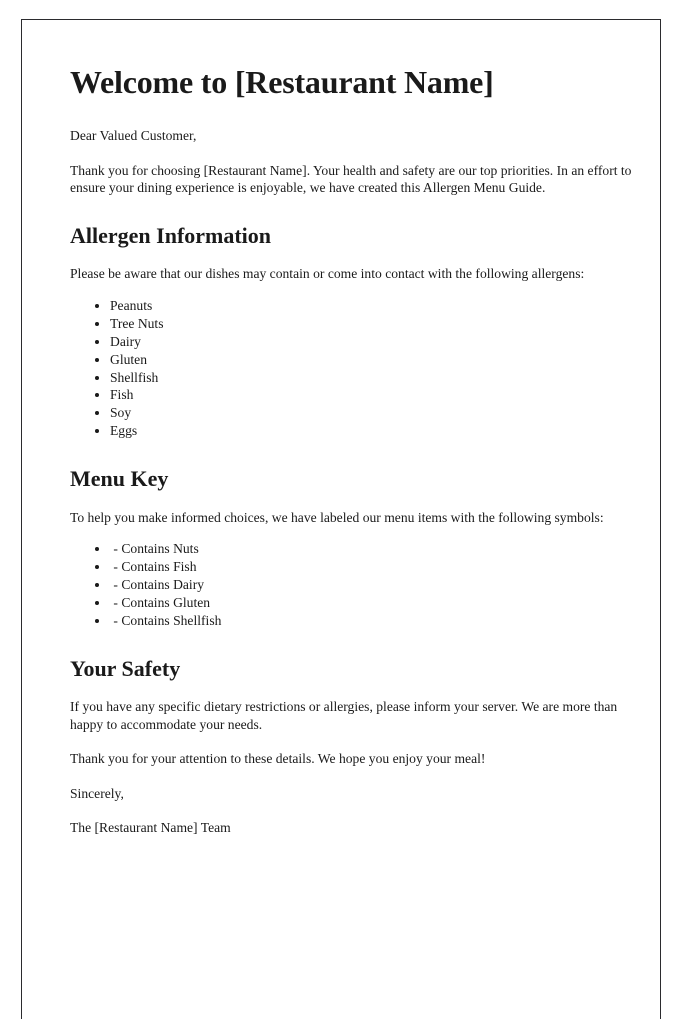 The width and height of the screenshot is (700, 1019). What do you see at coordinates (119, 479) in the screenshot?
I see `menu-key-heading: Menu Key` at bounding box center [119, 479].